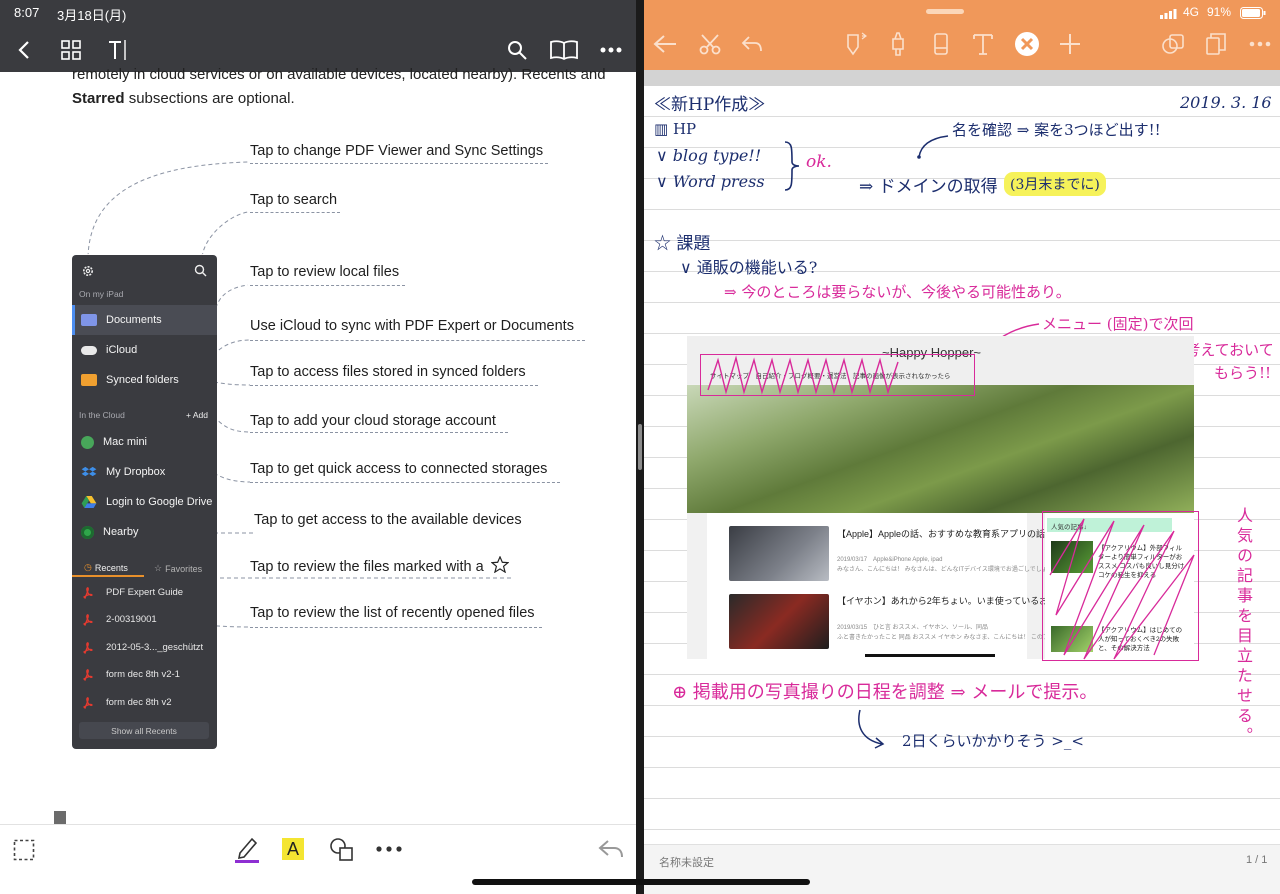 Image resolution: width=1280 pixels, height=894 pixels. What do you see at coordinates (1253, 13) in the screenshot?
I see `battery-icon` at bounding box center [1253, 13].